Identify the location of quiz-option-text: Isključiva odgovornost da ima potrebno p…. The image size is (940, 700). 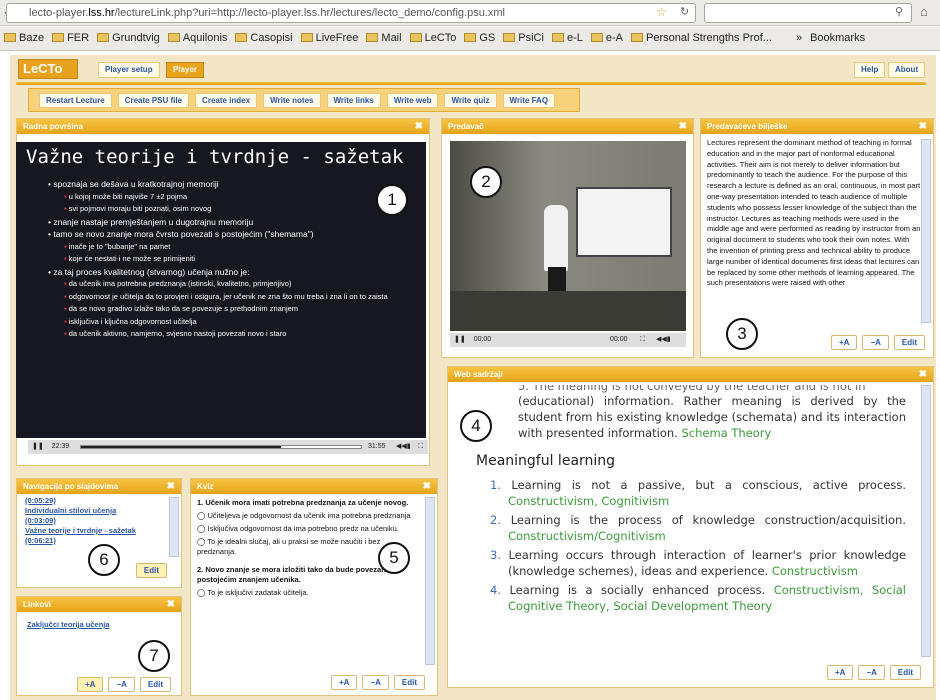
(303, 528).